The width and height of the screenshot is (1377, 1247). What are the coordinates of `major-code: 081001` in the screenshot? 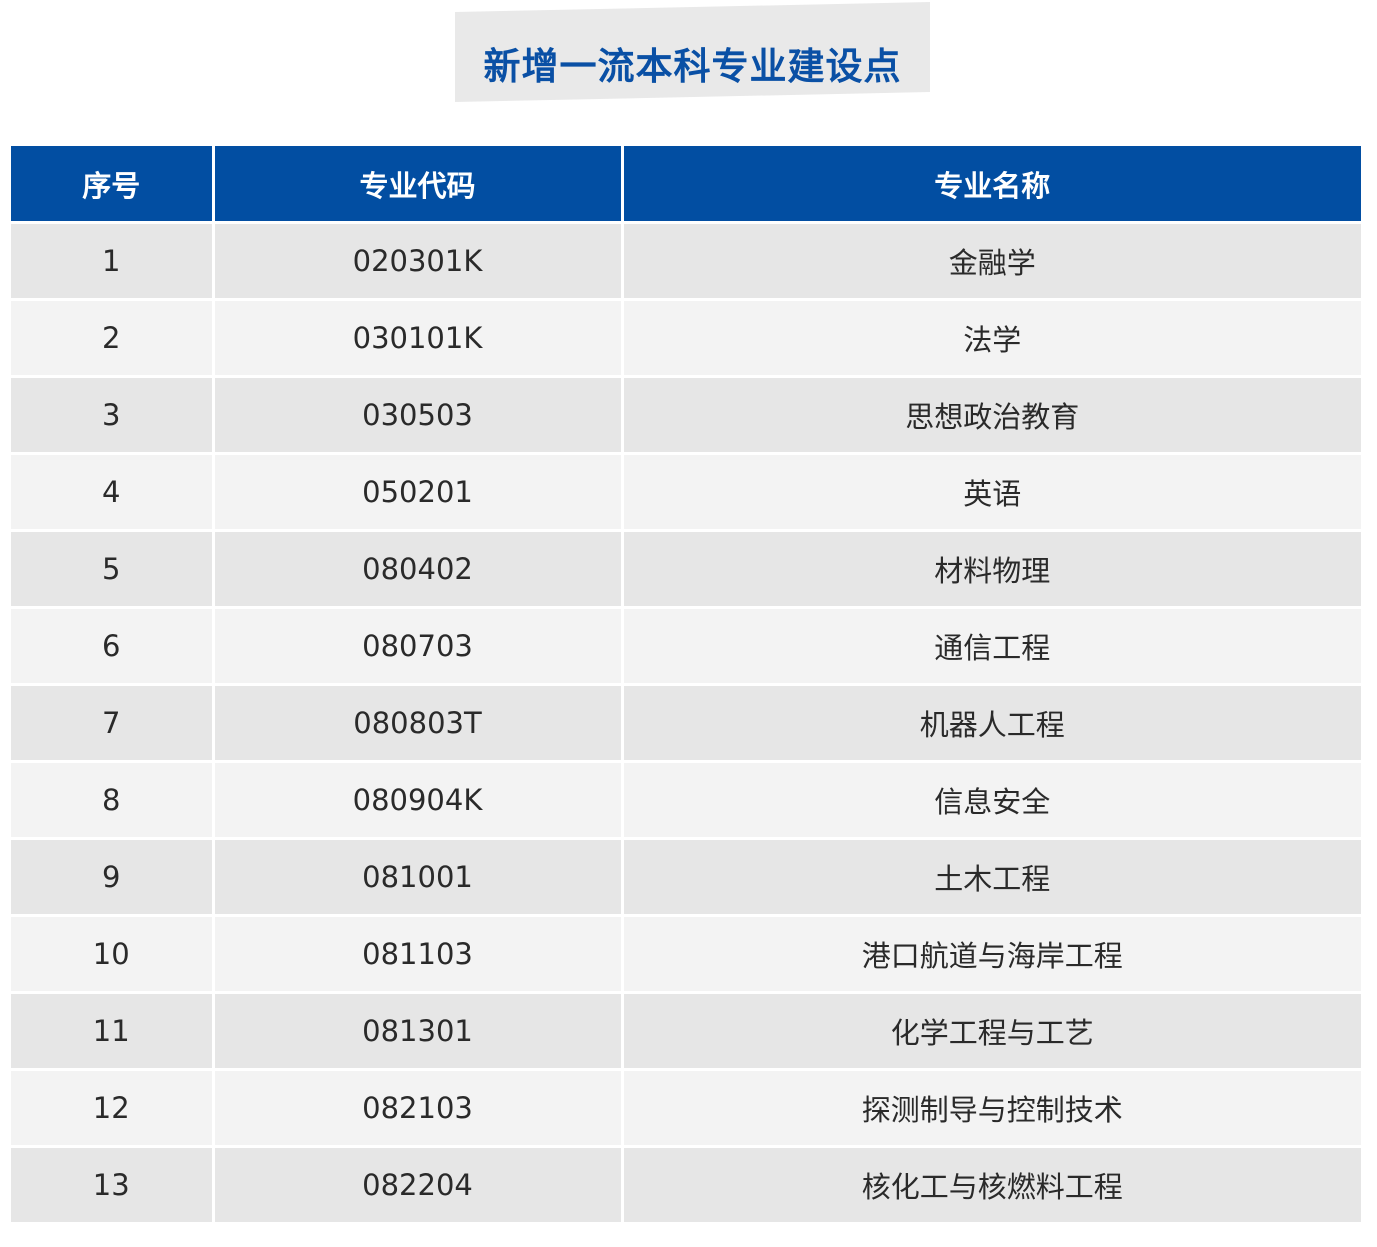 It's located at (418, 877).